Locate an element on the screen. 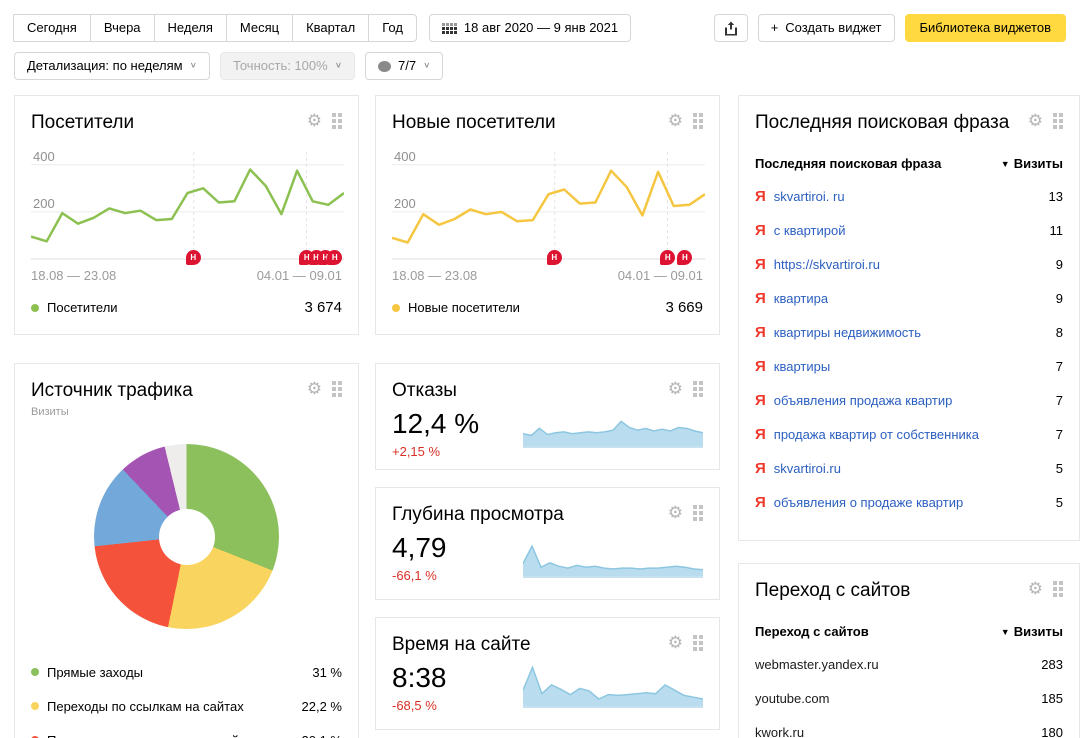 This screenshot has height=738, width=1080. create-widget-button: + Создать виджет is located at coordinates (826, 28).